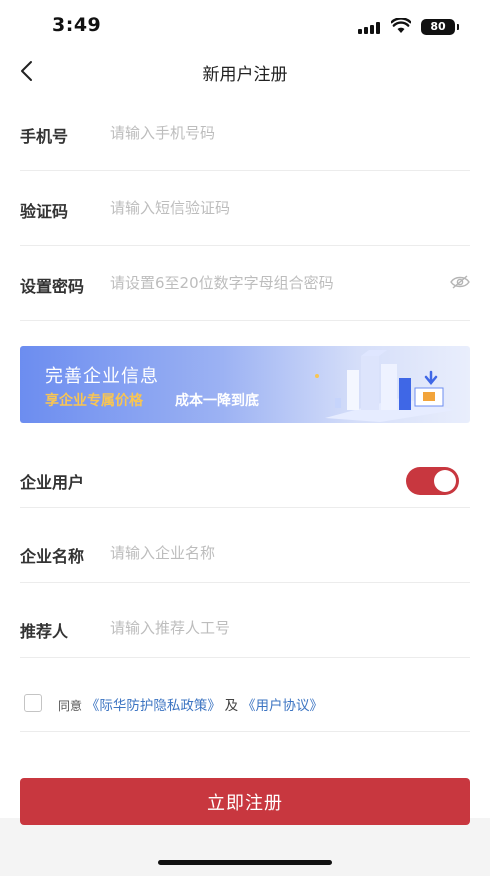 This screenshot has width=490, height=876. What do you see at coordinates (52, 482) in the screenshot?
I see `enterprise-user-label: 企业用户` at bounding box center [52, 482].